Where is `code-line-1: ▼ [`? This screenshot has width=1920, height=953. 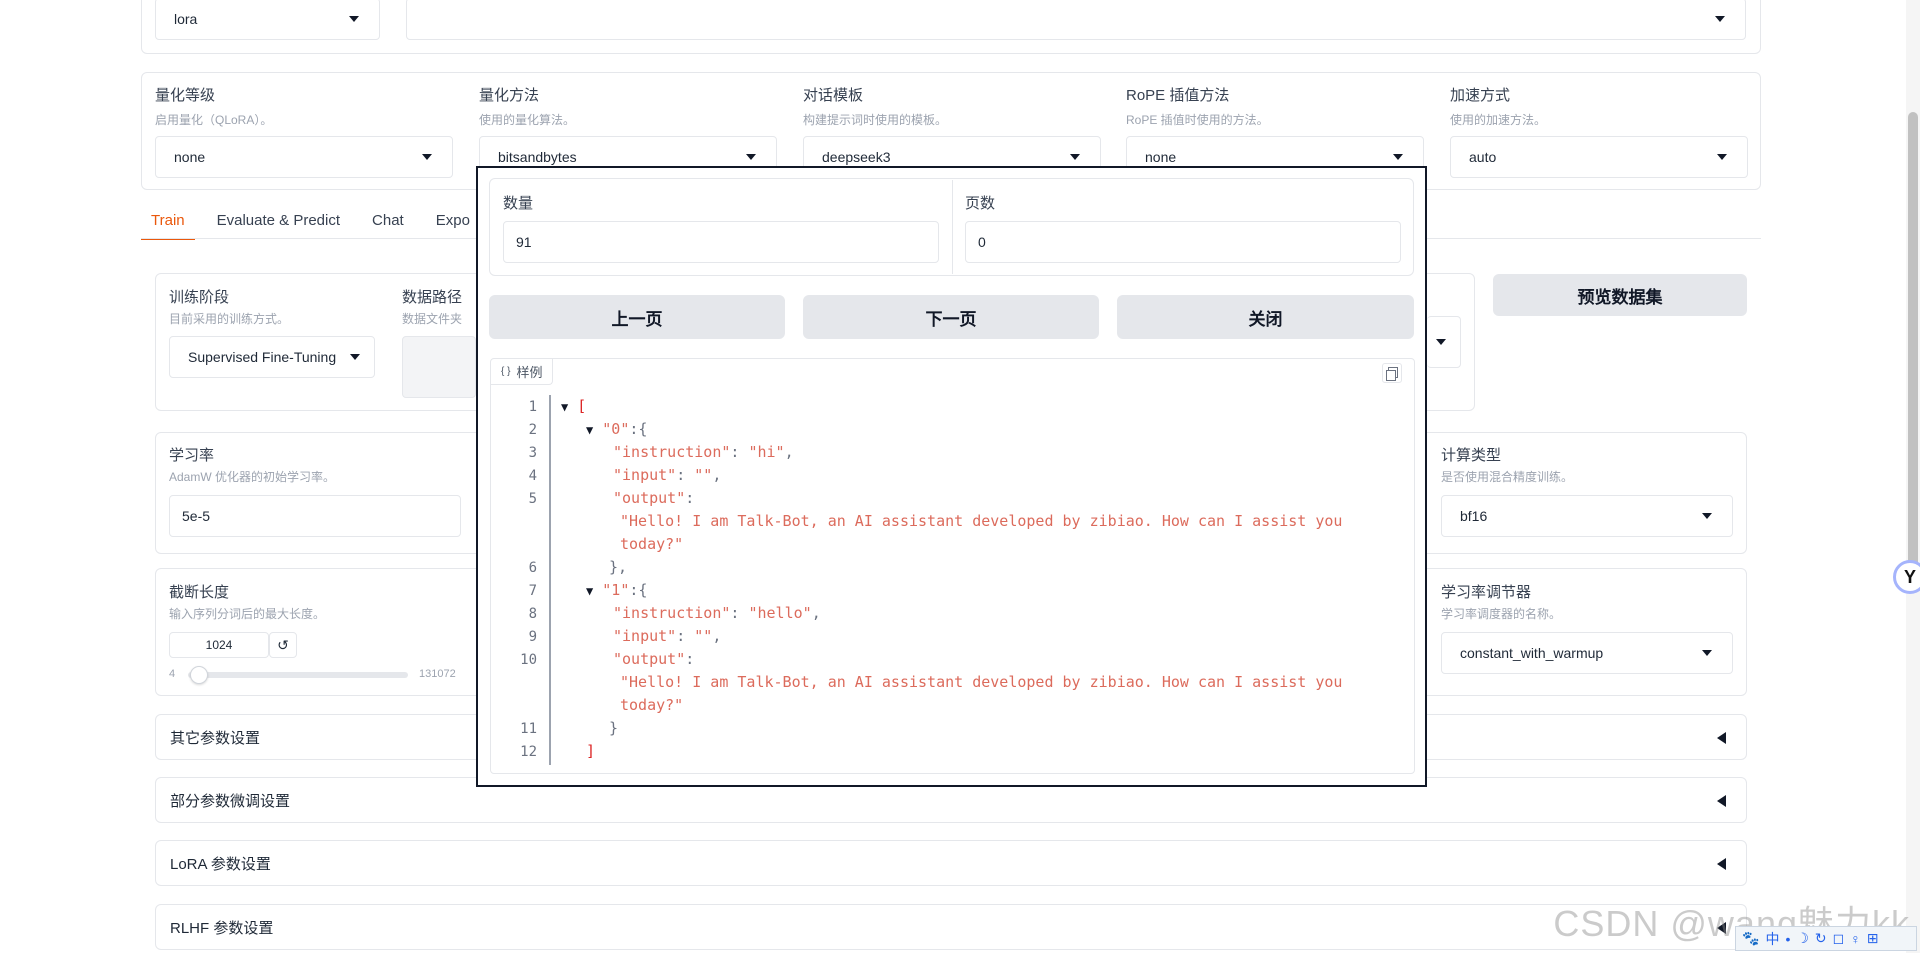
code-line-1: ▼ [ is located at coordinates (574, 406).